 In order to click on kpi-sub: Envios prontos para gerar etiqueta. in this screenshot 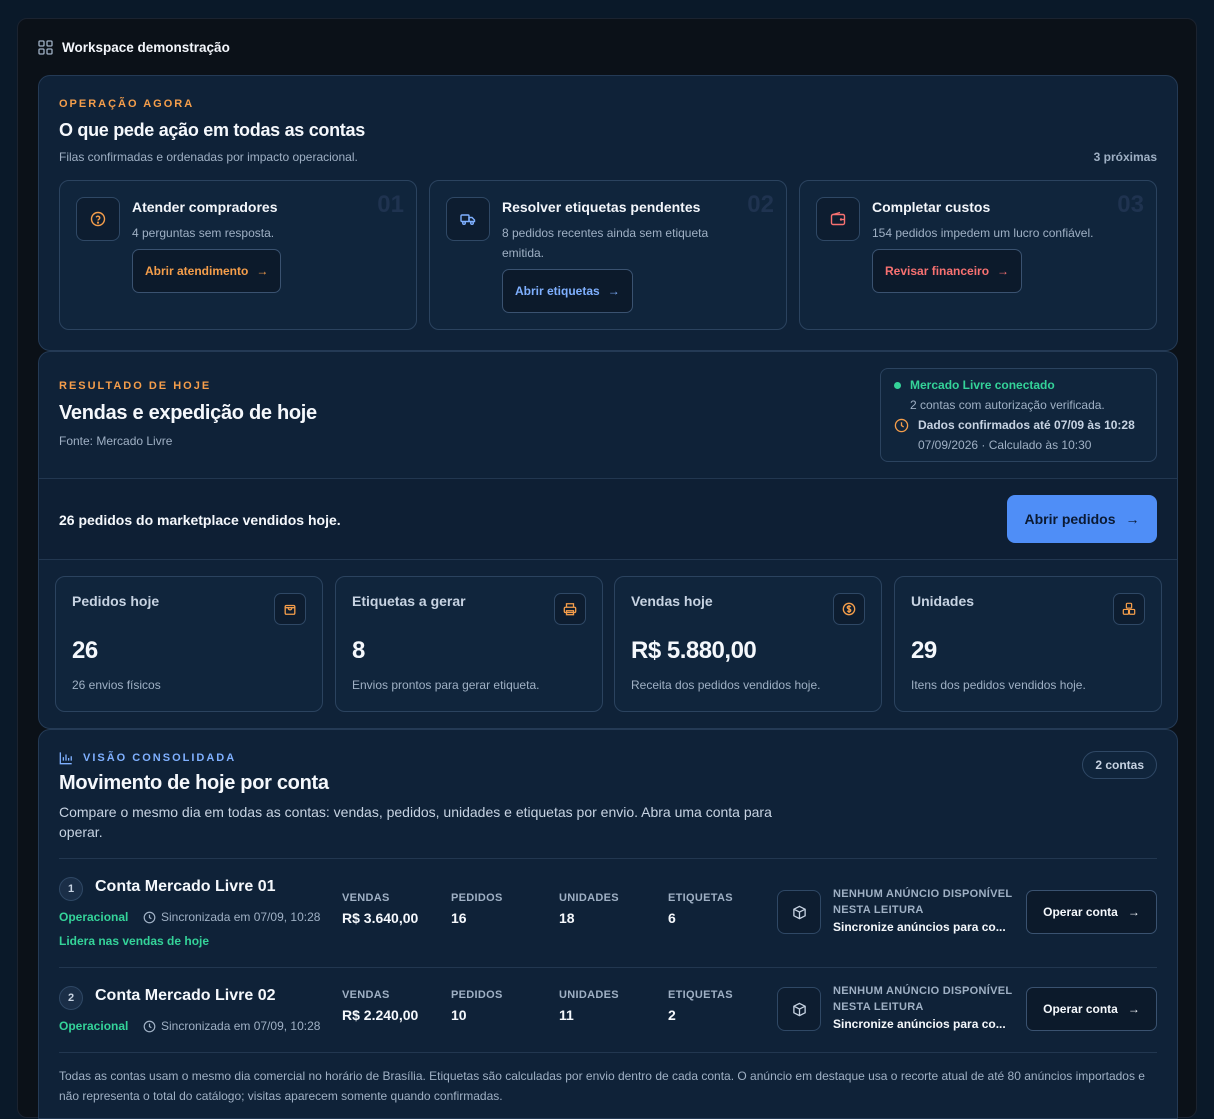, I will do `click(446, 685)`.